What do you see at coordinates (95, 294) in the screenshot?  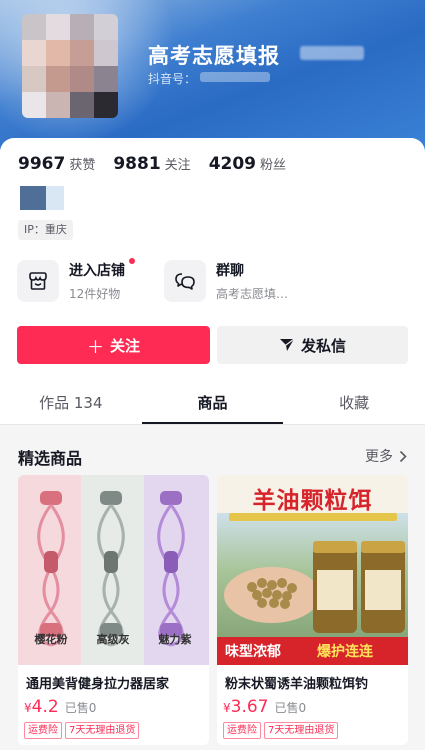 I see `shop-entry-subtitle: 12件好物` at bounding box center [95, 294].